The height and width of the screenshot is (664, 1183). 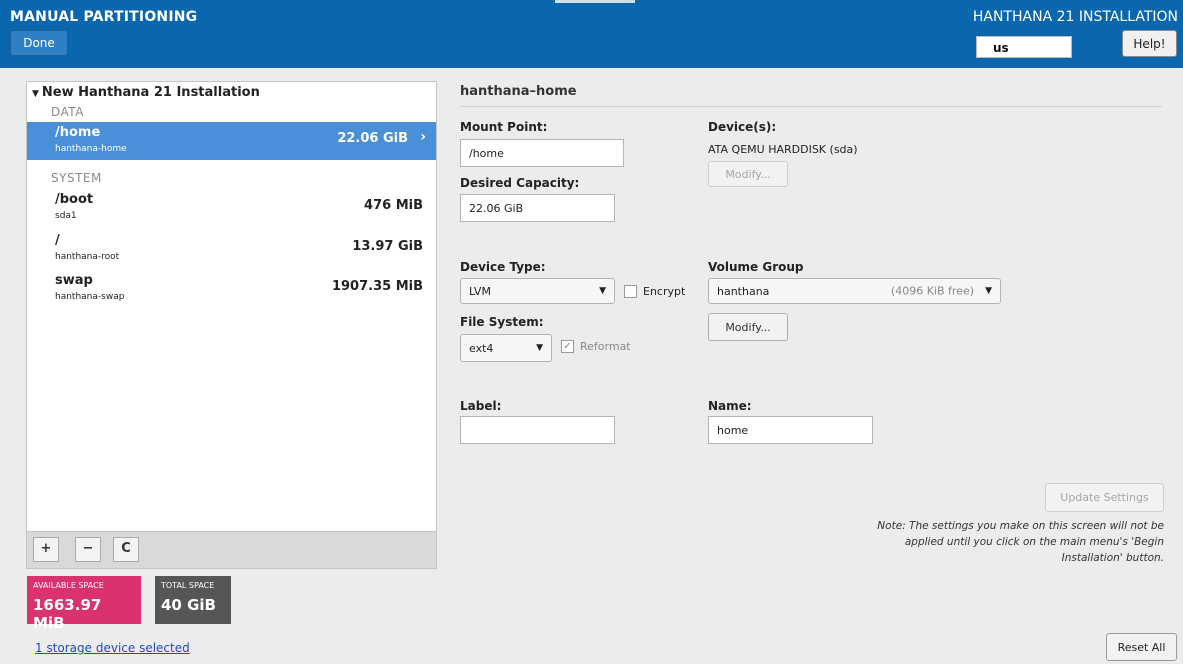 What do you see at coordinates (74, 199) in the screenshot?
I see `partition-mount: /boot` at bounding box center [74, 199].